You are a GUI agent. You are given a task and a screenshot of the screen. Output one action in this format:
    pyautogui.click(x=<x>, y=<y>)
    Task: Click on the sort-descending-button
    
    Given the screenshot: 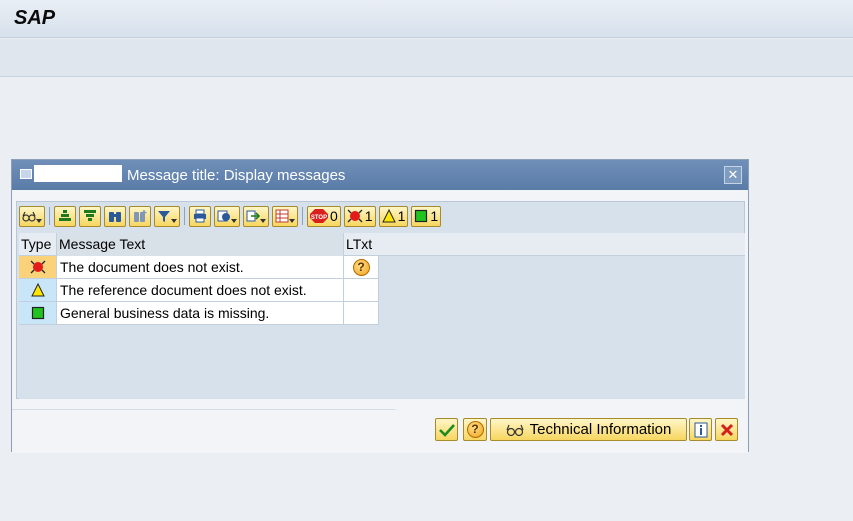 What is the action you would take?
    pyautogui.click(x=90, y=216)
    